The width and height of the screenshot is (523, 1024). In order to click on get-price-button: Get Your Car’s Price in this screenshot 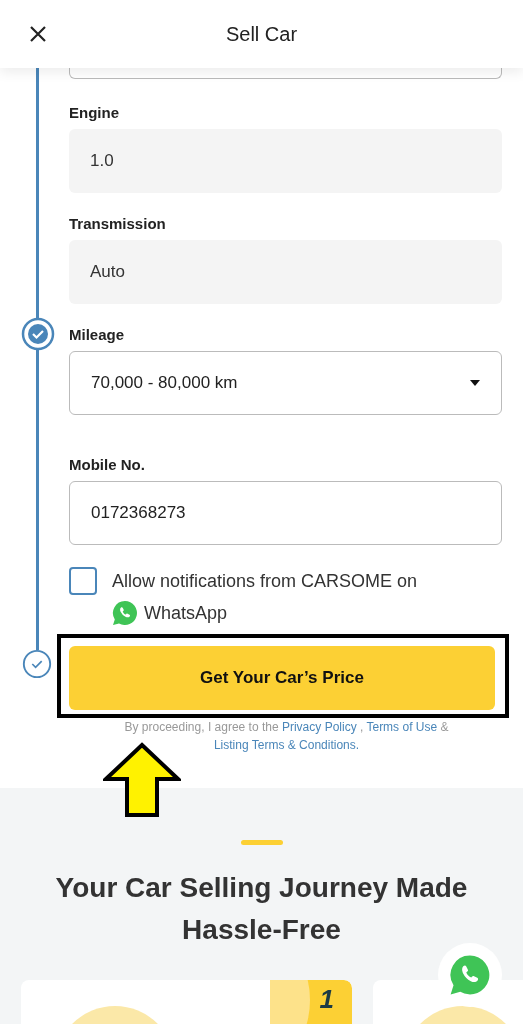, I will do `click(282, 678)`.